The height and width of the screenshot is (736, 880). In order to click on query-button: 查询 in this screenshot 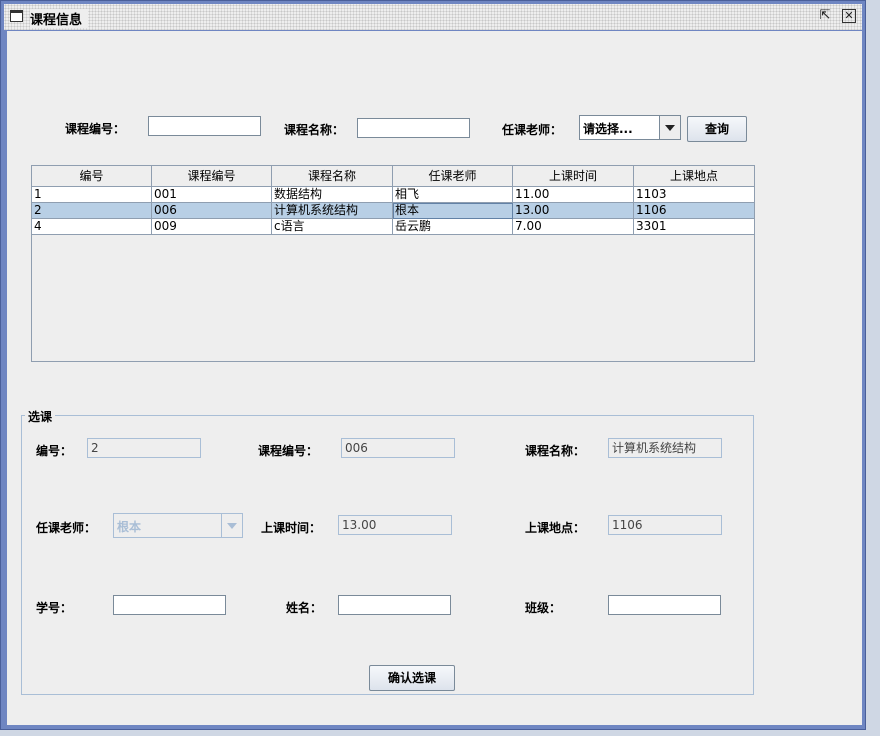, I will do `click(717, 129)`.